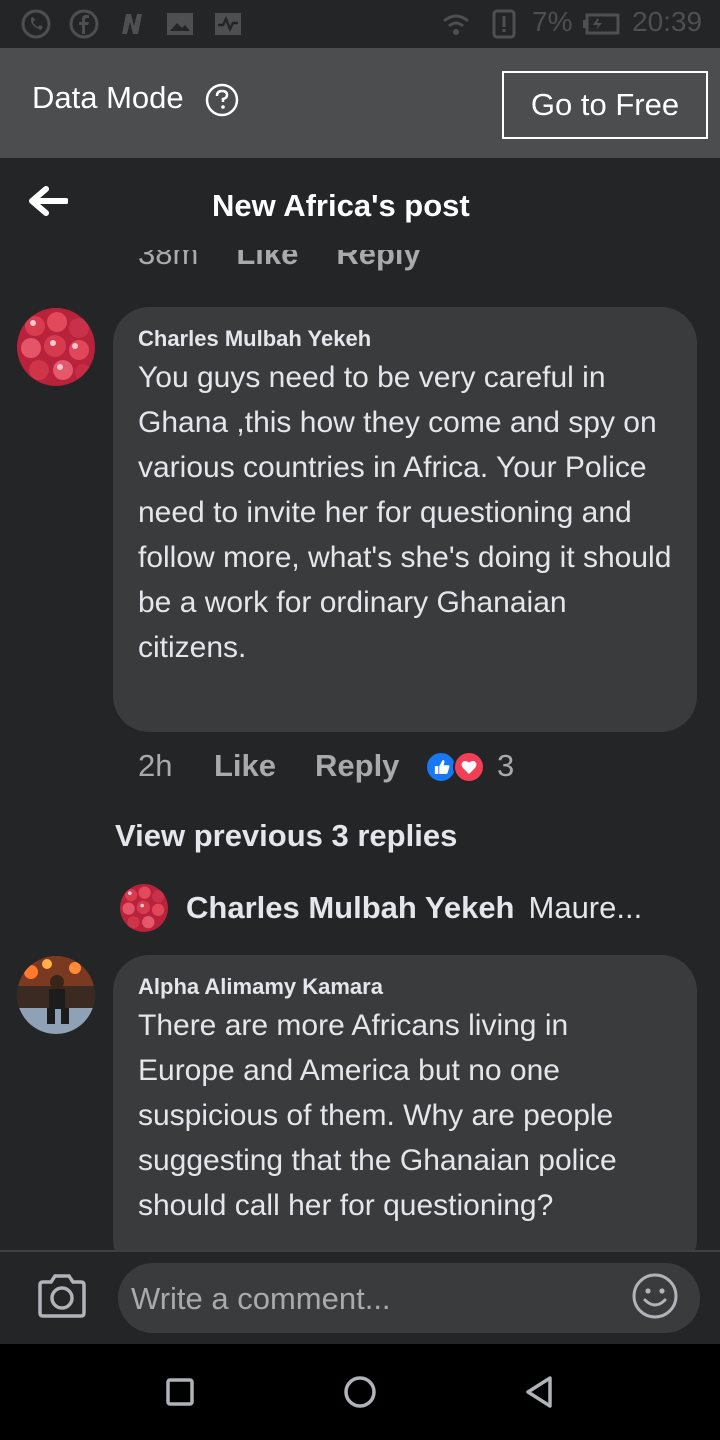  I want to click on comment-time: 2h, so click(155, 765).